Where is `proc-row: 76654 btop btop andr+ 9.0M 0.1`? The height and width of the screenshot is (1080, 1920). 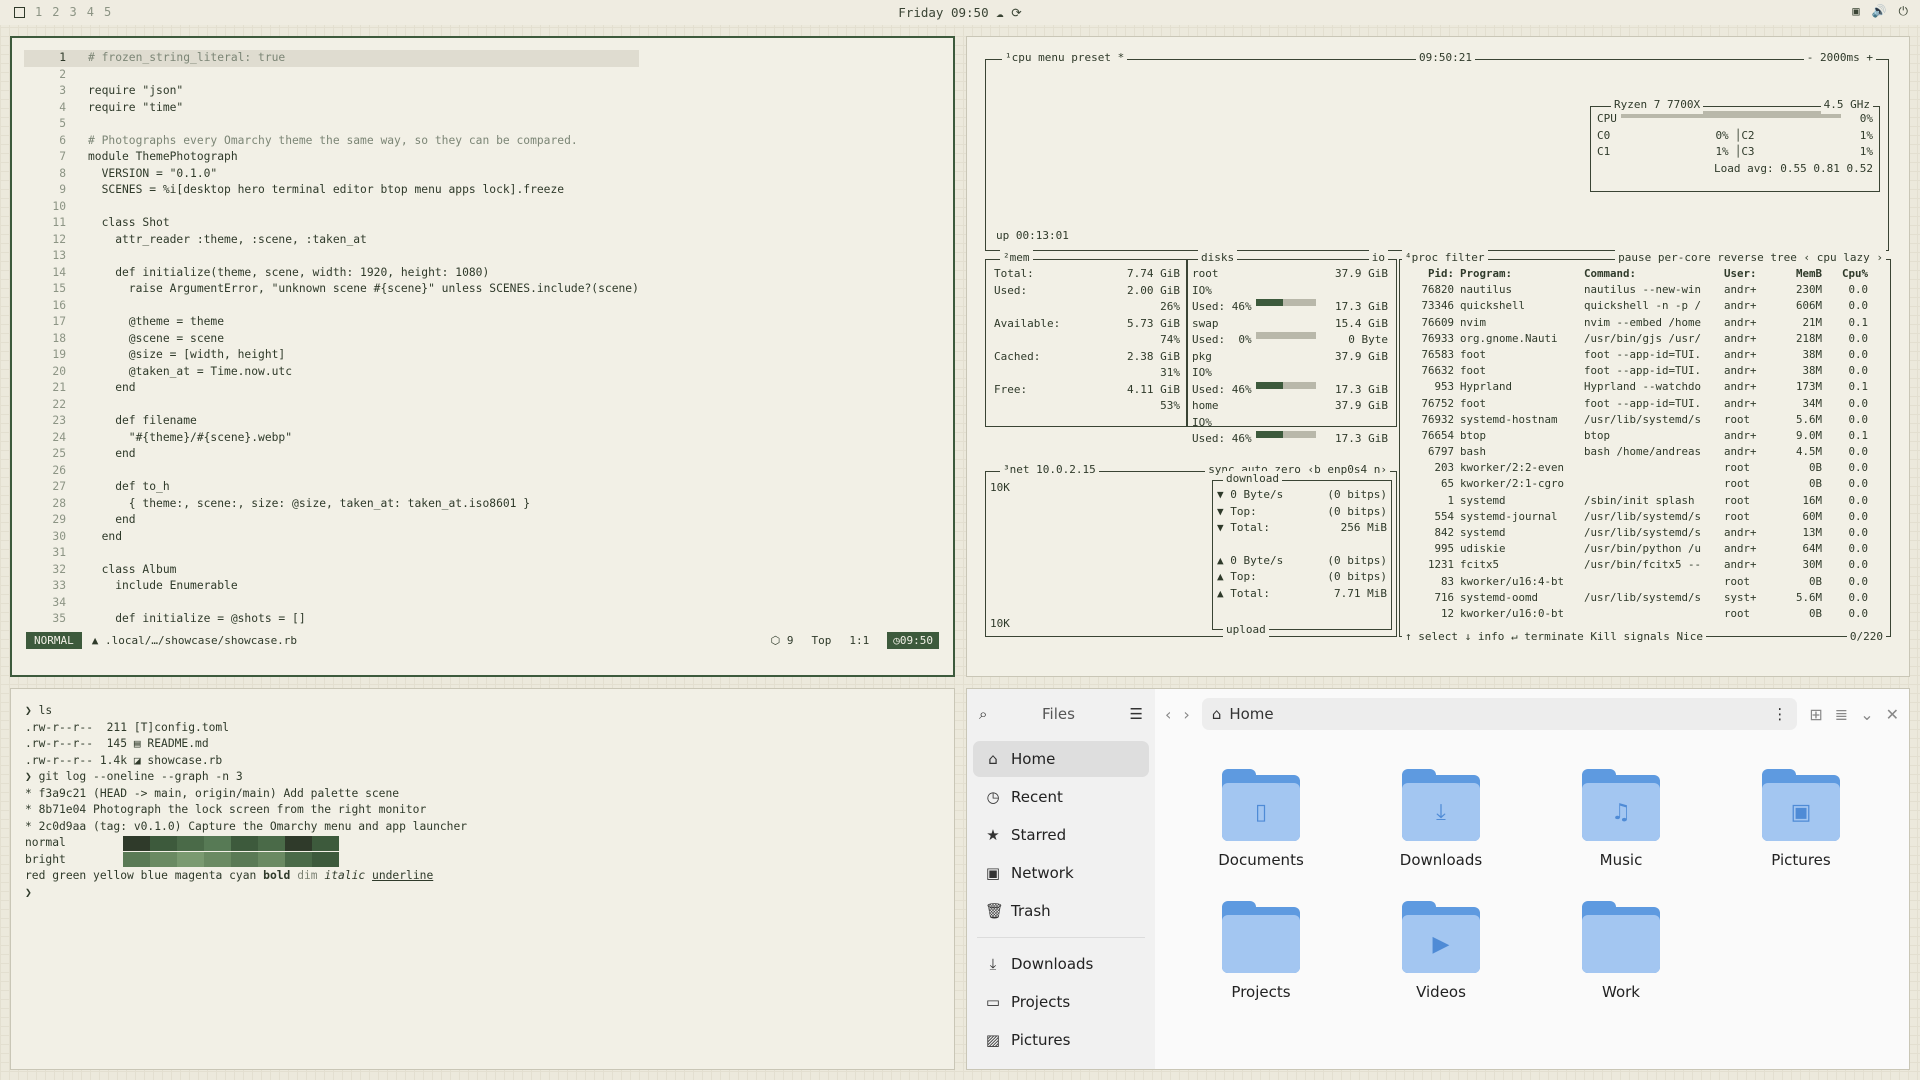
proc-row: 76654 btop btop andr+ 9.0M 0.1 is located at coordinates (1645, 436).